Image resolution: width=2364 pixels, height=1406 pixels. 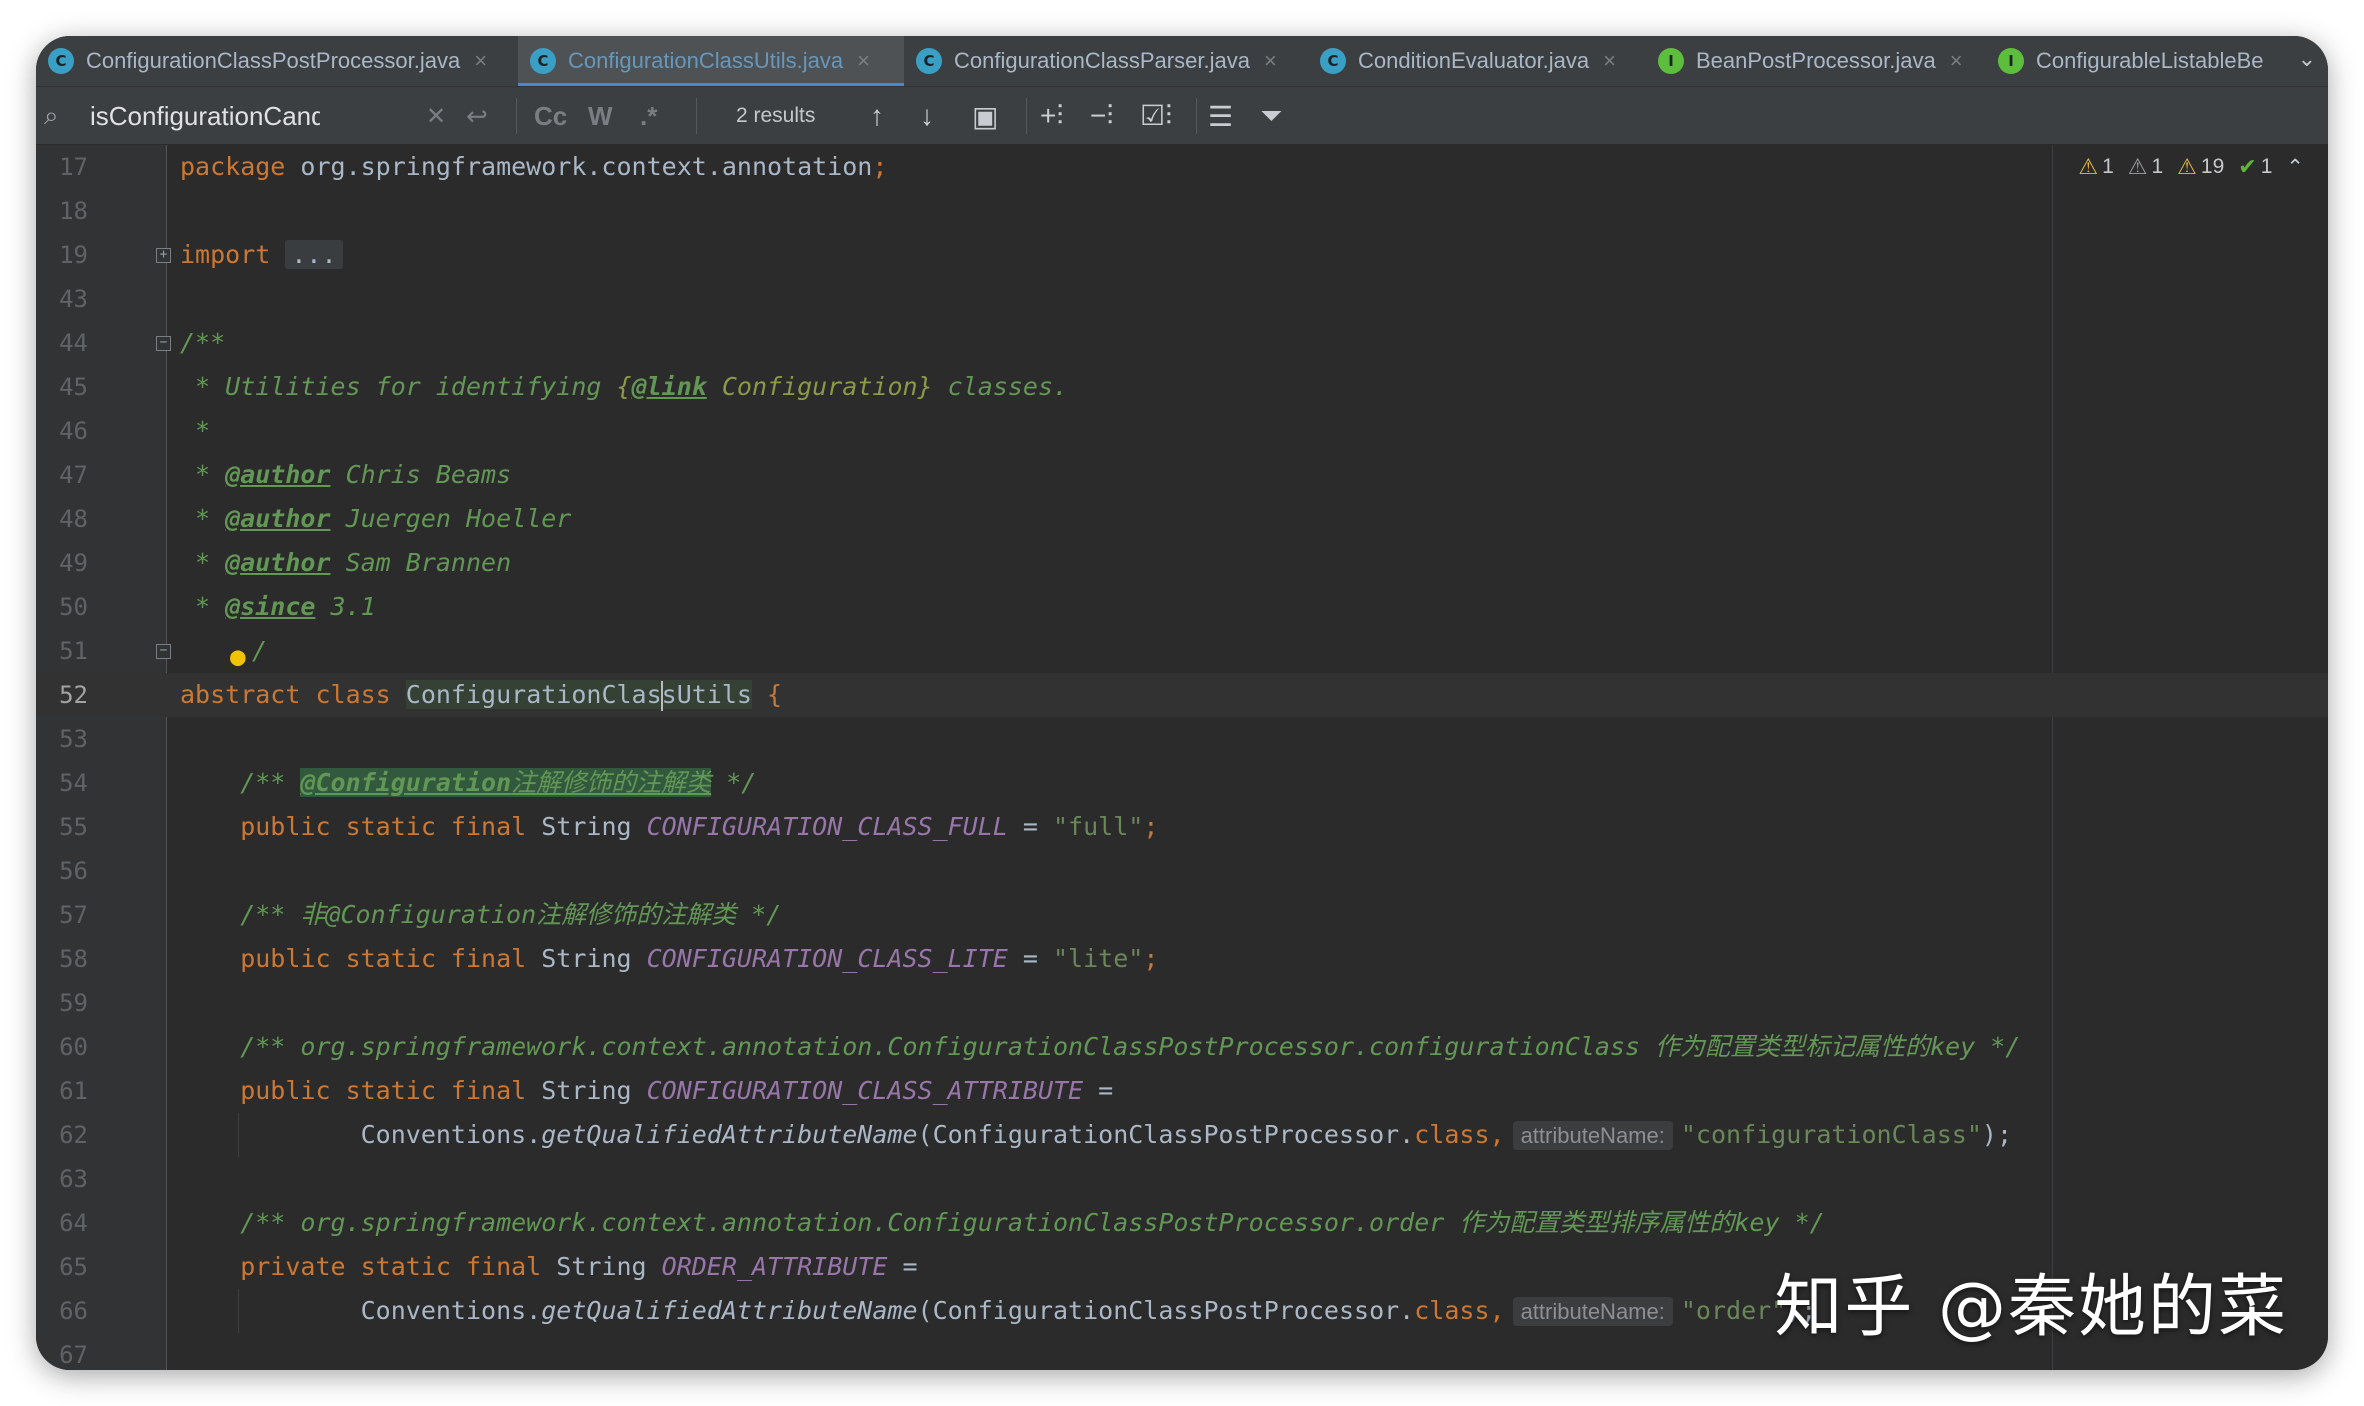 I want to click on code-line: 43, so click(x=1182, y=299).